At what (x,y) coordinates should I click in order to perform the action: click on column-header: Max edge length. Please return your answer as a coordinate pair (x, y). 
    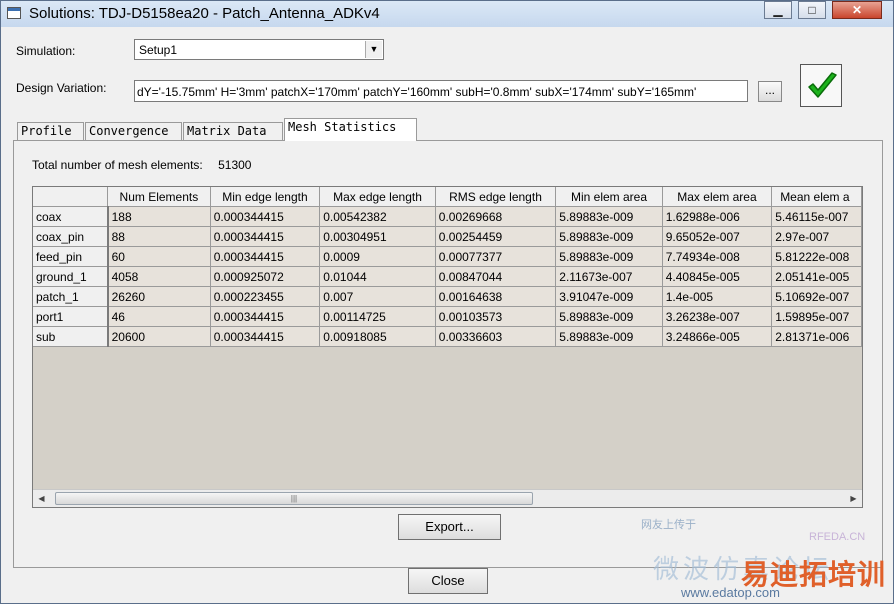
    Looking at the image, I should click on (377, 197).